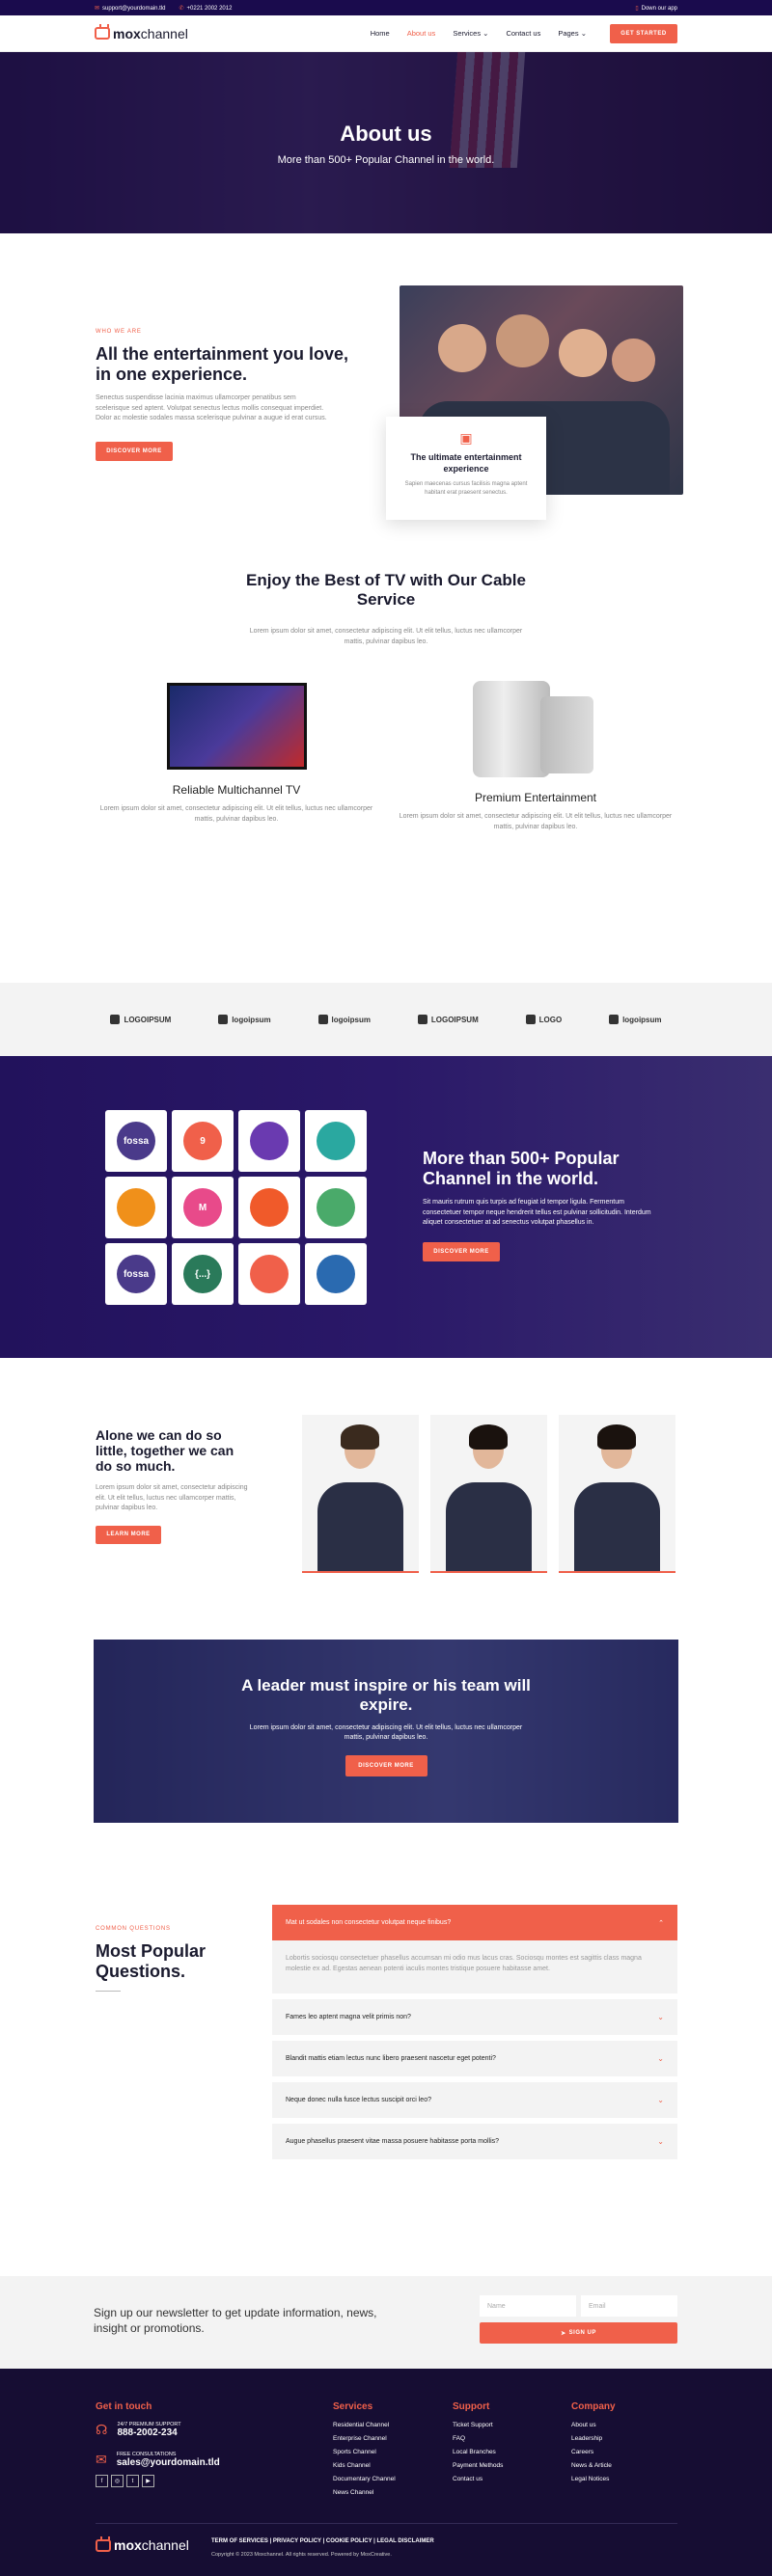  I want to click on download-app-link: ▯ Down our app, so click(656, 8).